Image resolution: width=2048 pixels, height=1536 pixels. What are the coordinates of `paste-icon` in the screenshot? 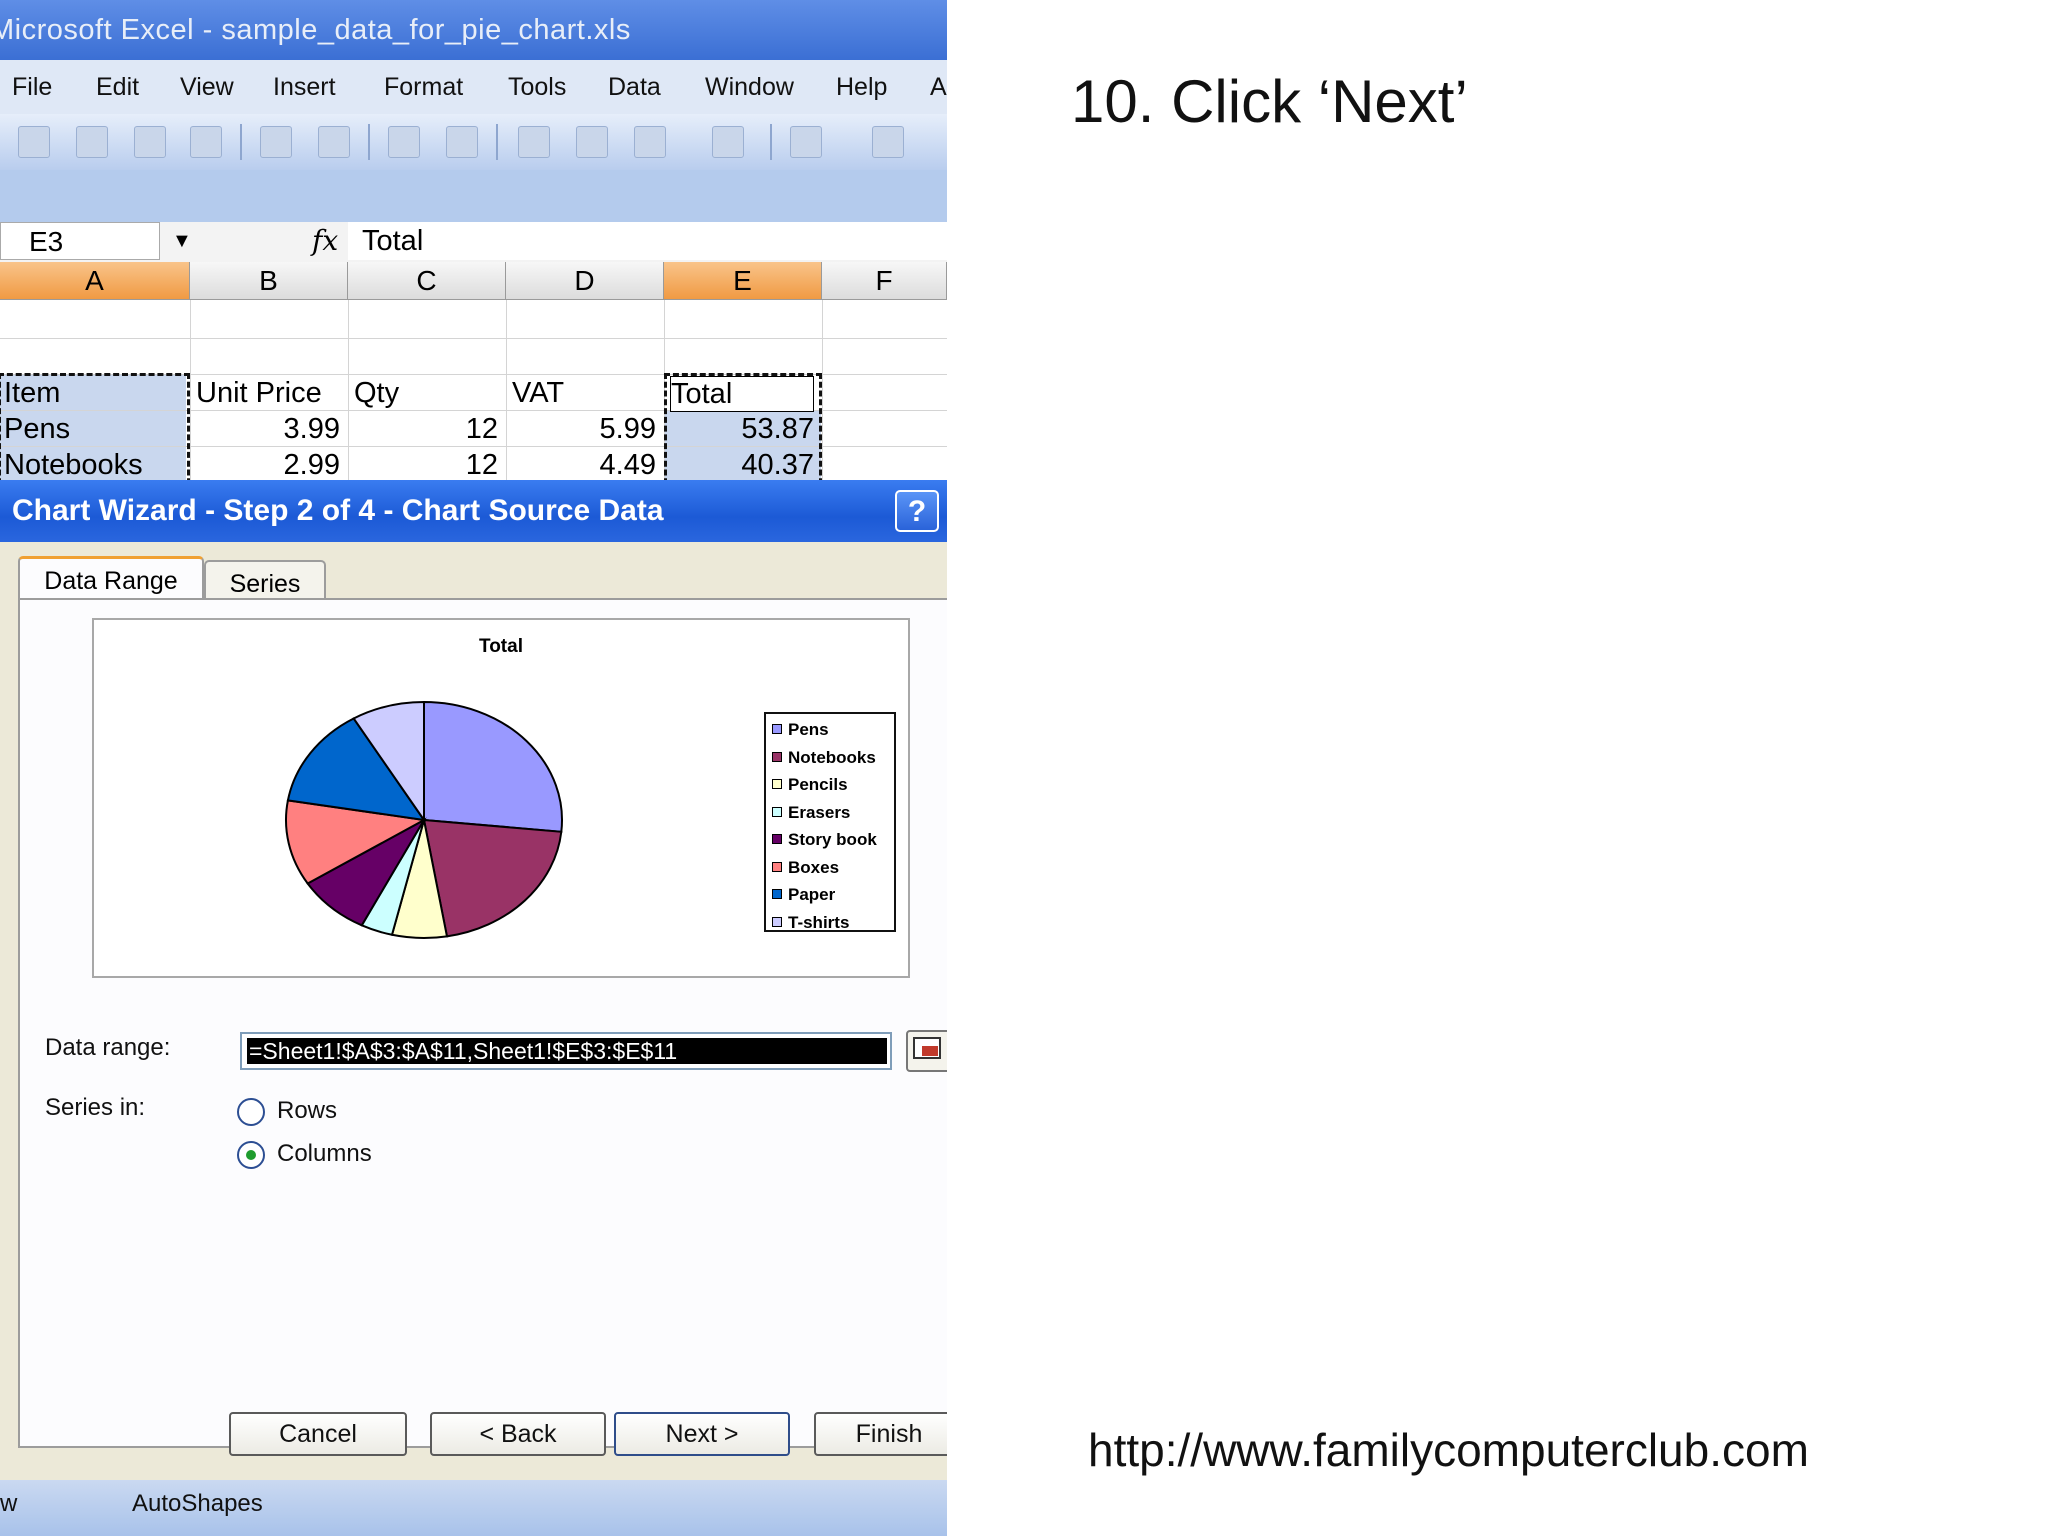 It's located at (650, 142).